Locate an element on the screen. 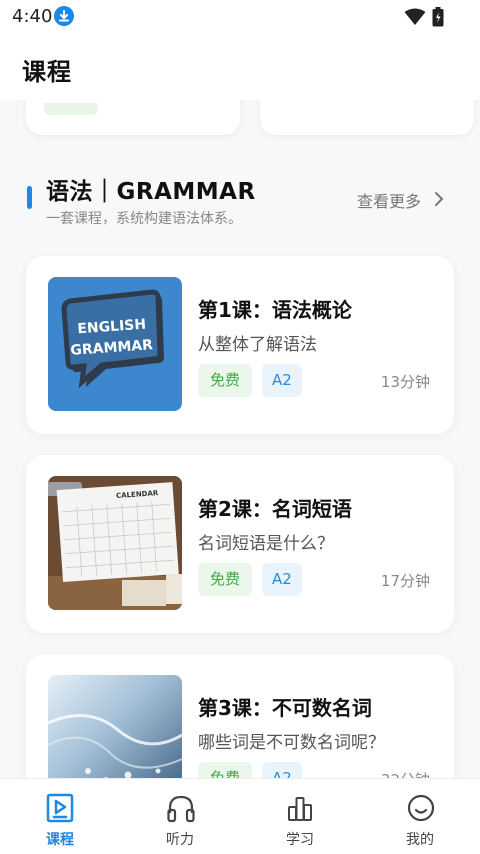 The image size is (480, 854). tab-profile: 我的 is located at coordinates (420, 816).